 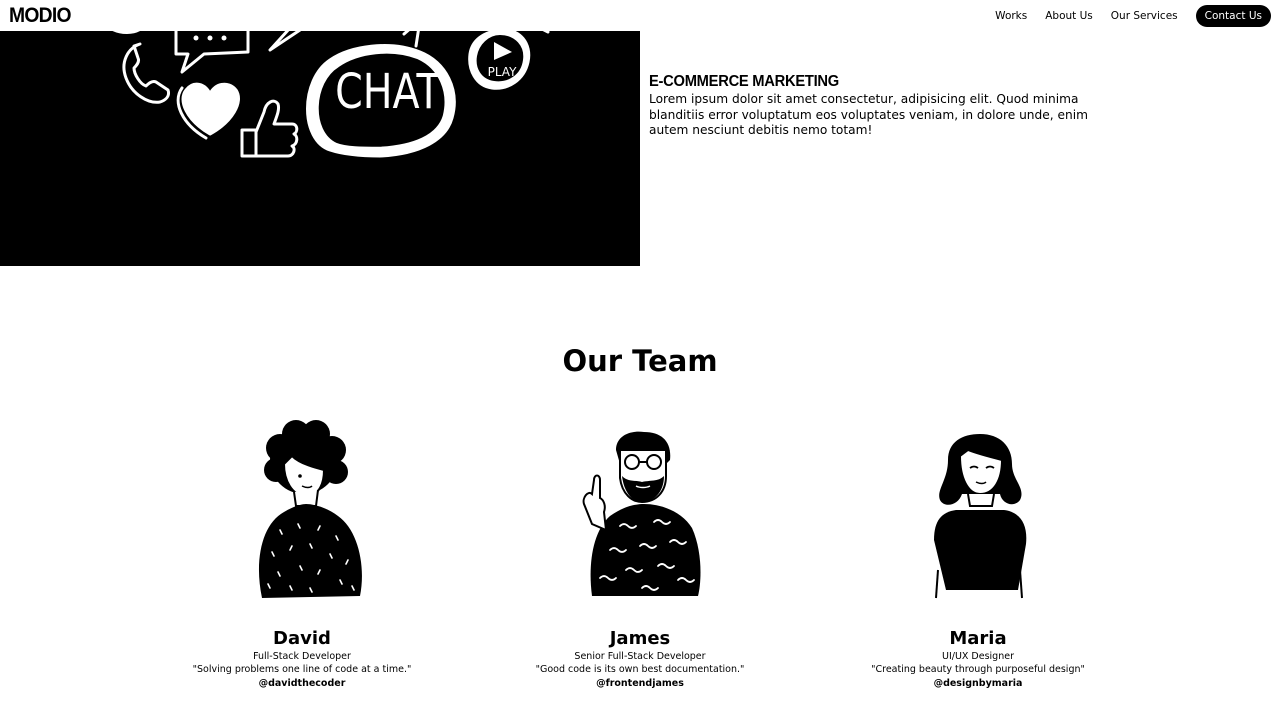 What do you see at coordinates (302, 656) in the screenshot?
I see `member-role: Full-Stack Developer` at bounding box center [302, 656].